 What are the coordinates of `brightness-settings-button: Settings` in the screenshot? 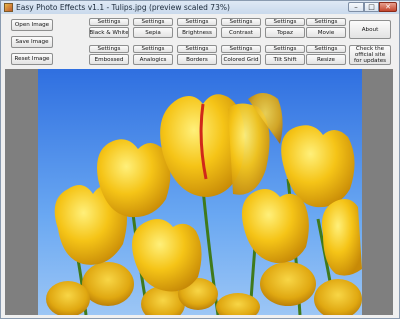 It's located at (197, 22).